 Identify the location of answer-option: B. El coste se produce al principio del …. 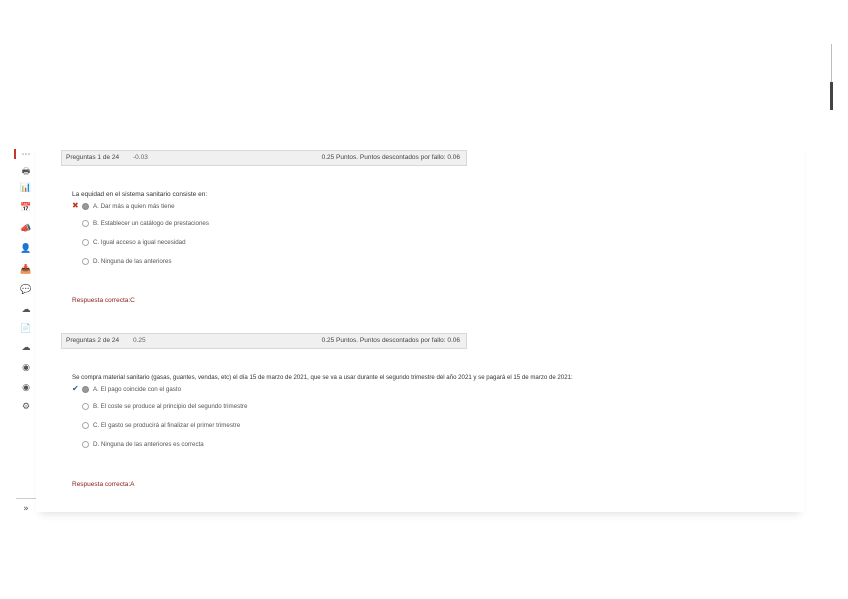
(159, 407).